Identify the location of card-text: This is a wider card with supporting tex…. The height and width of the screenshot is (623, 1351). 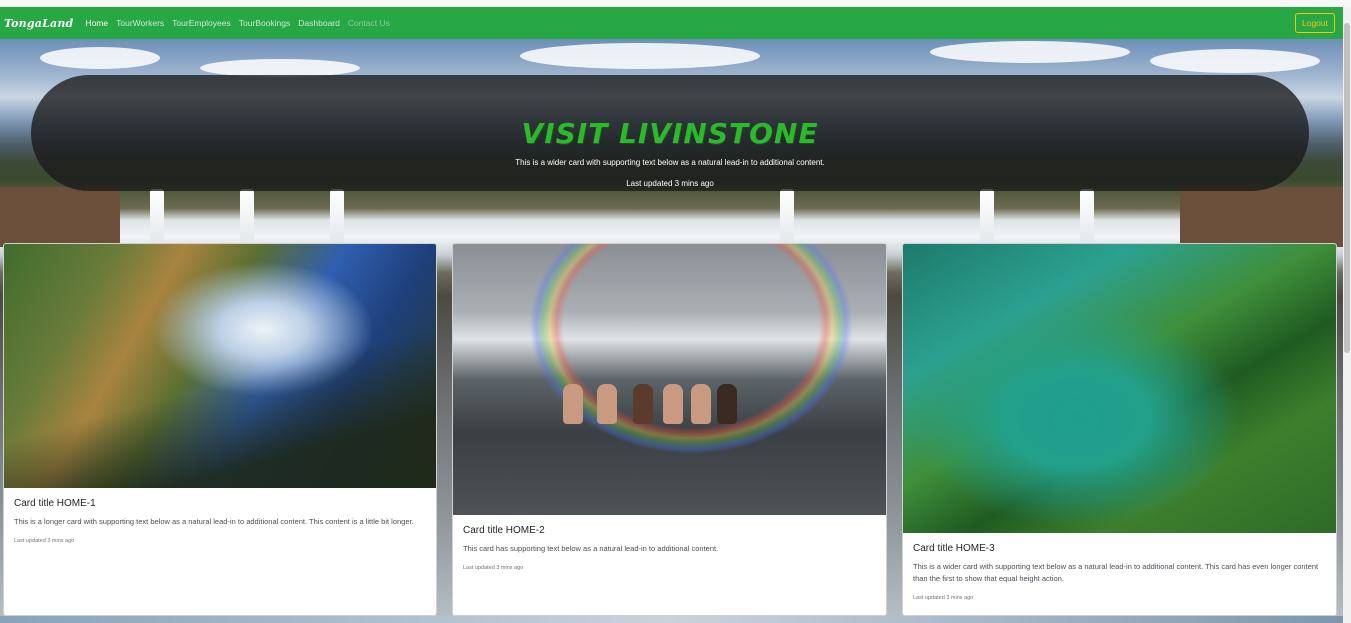
(1116, 572).